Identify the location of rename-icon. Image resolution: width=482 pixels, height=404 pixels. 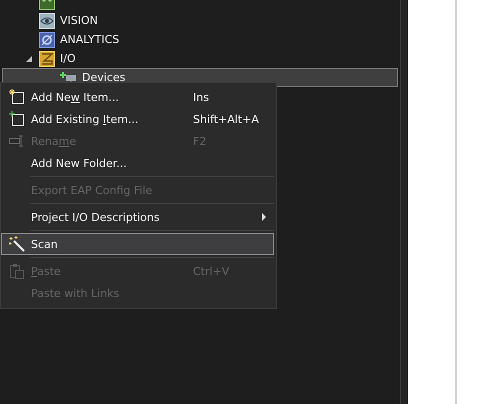
(16, 141).